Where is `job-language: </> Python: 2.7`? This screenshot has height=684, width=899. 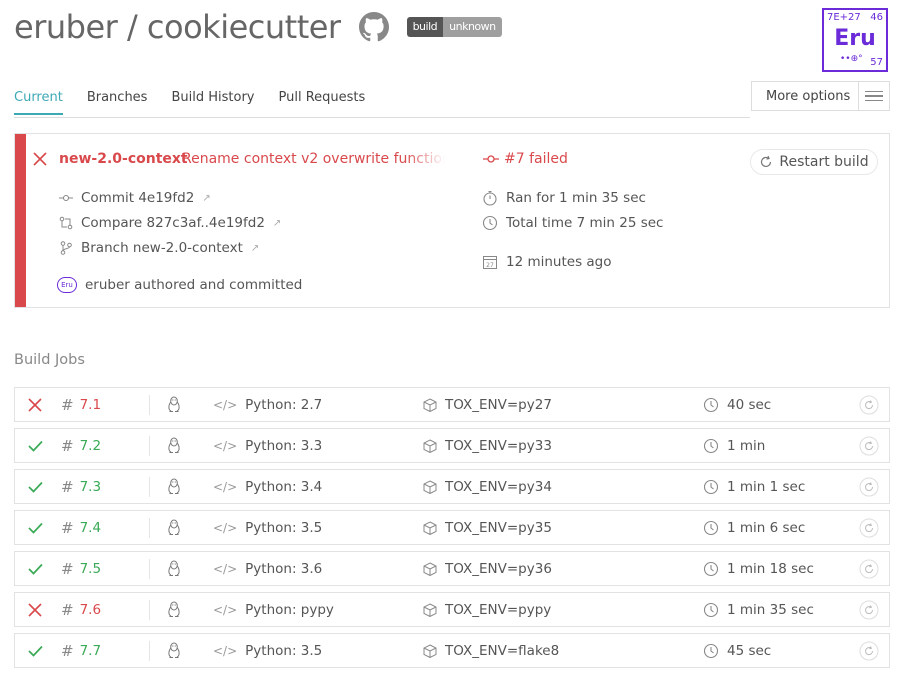 job-language: </> Python: 2.7 is located at coordinates (267, 404).